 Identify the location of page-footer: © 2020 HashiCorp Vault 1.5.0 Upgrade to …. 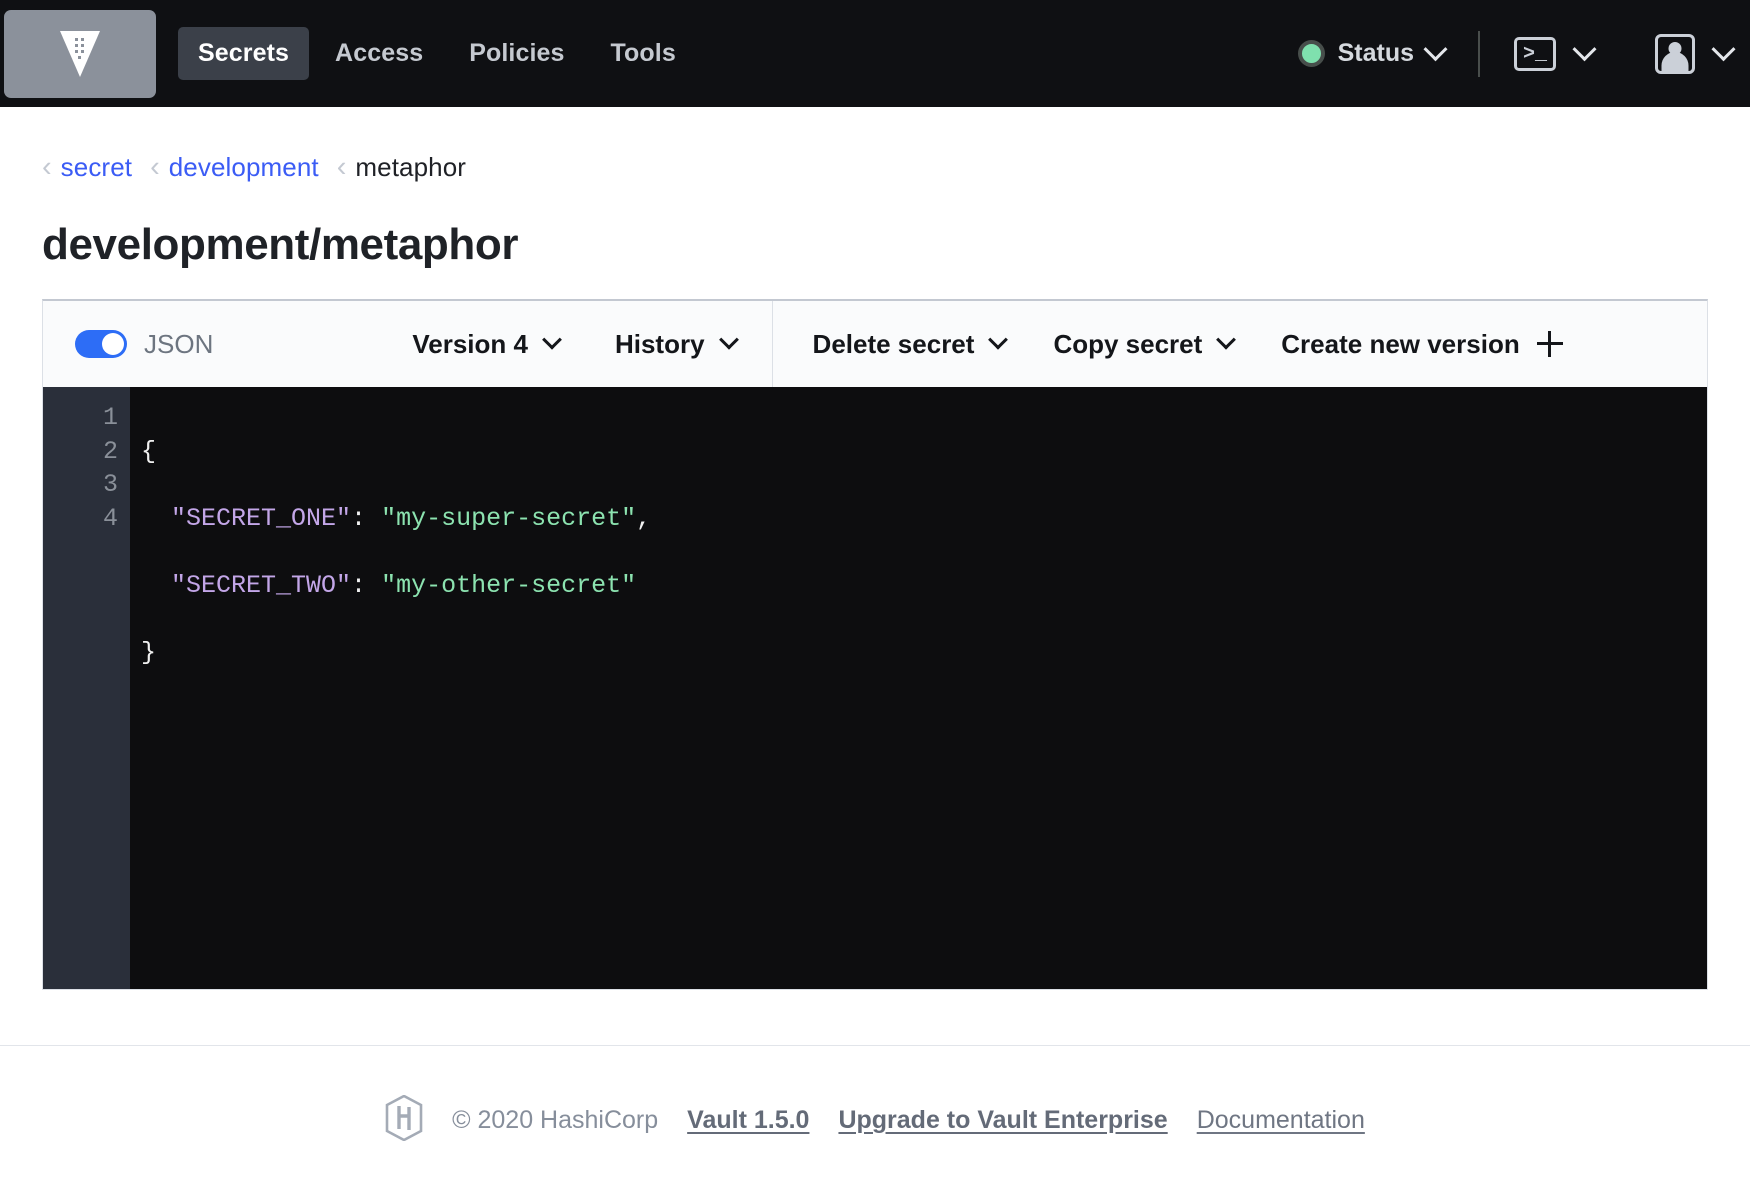
(875, 1120).